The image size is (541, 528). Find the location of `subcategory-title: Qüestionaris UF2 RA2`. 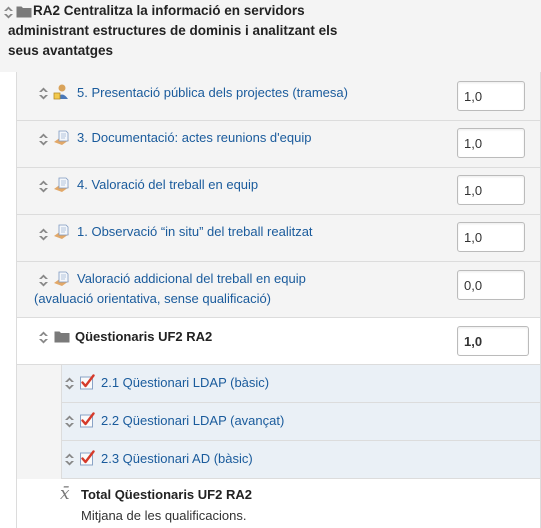

subcategory-title: Qüestionaris UF2 RA2 is located at coordinates (144, 336).